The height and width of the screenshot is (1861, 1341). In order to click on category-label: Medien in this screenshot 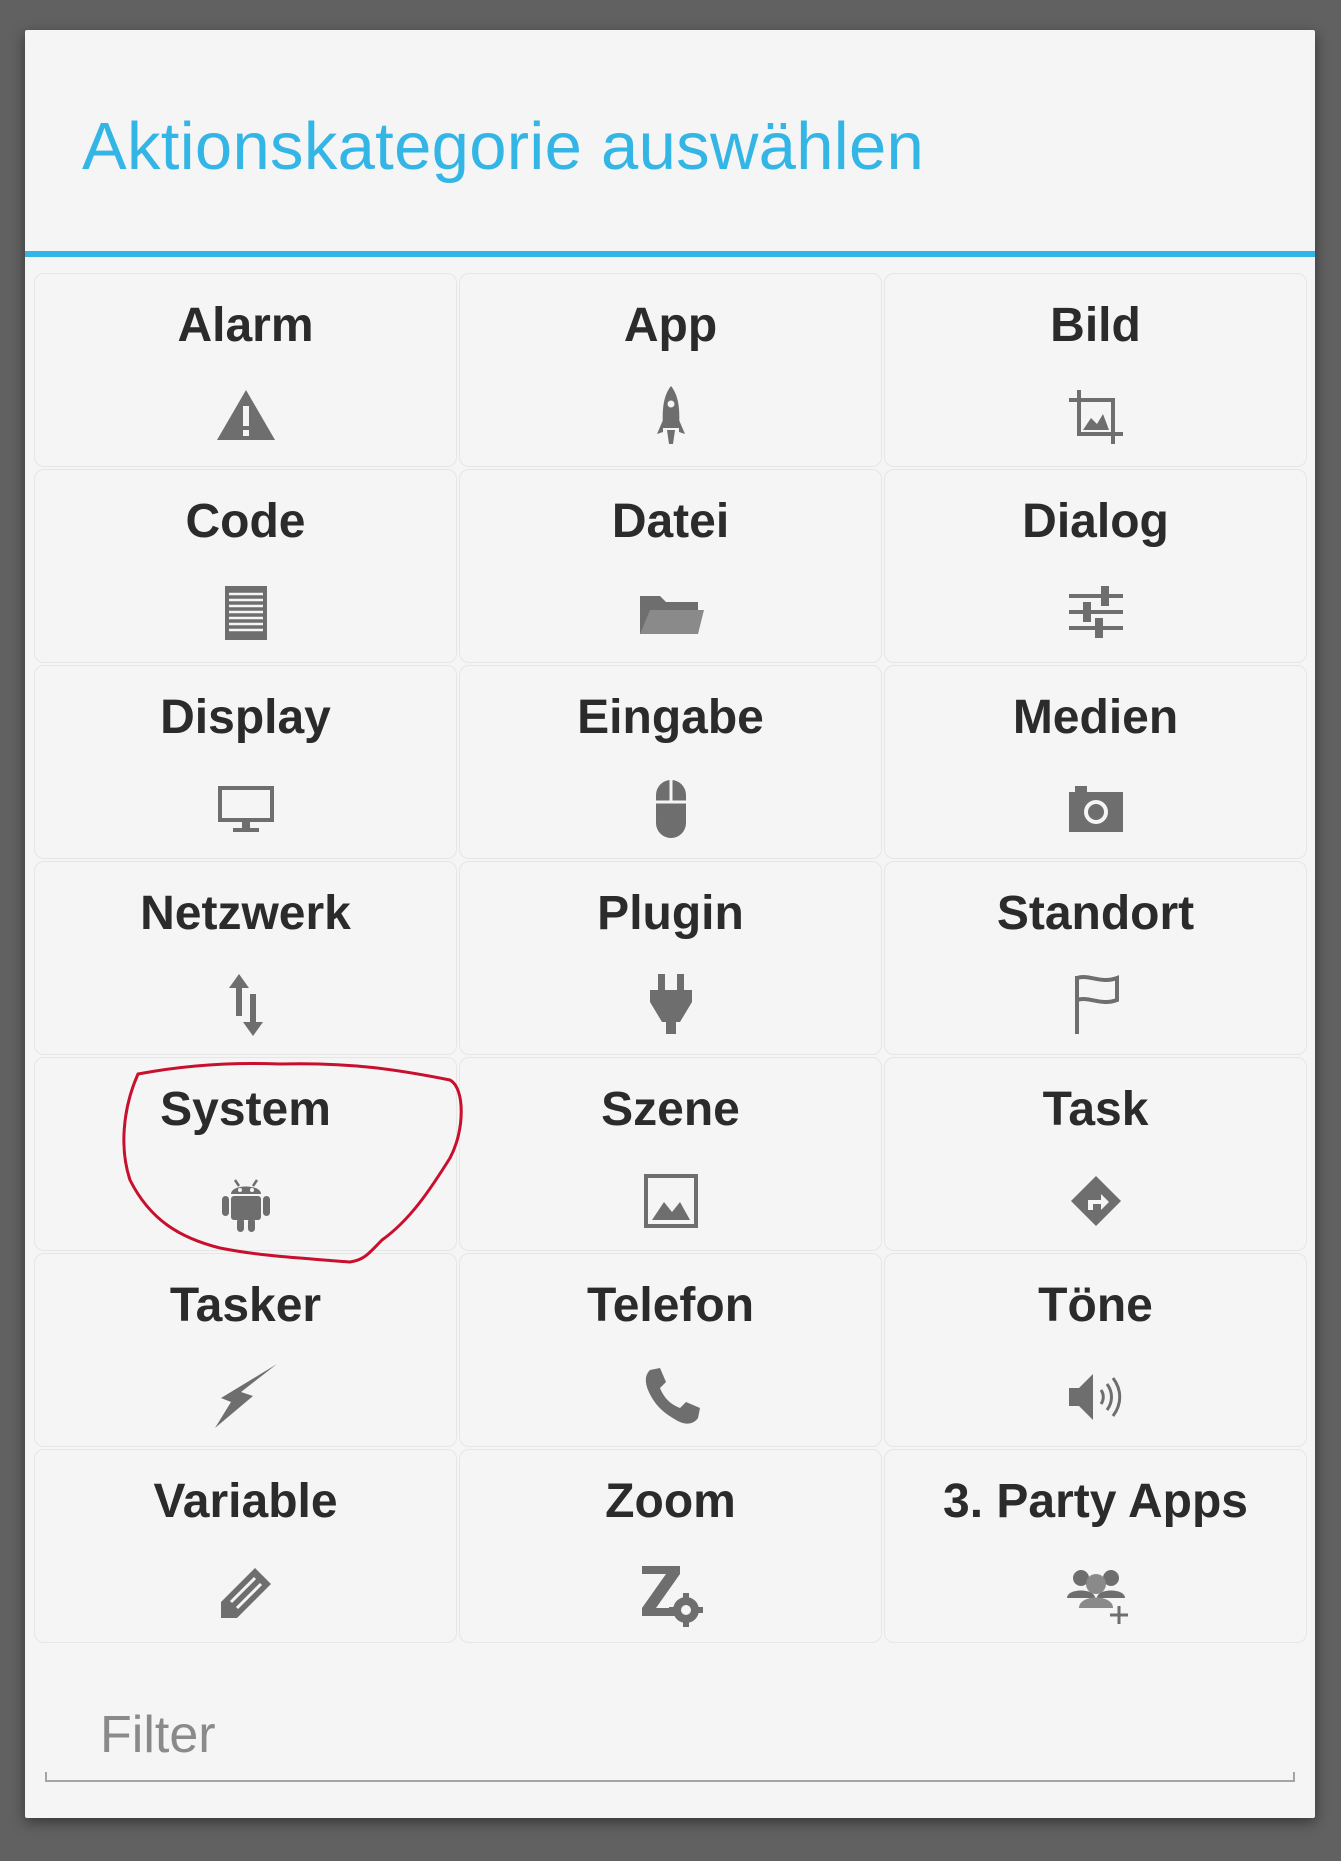, I will do `click(1095, 717)`.